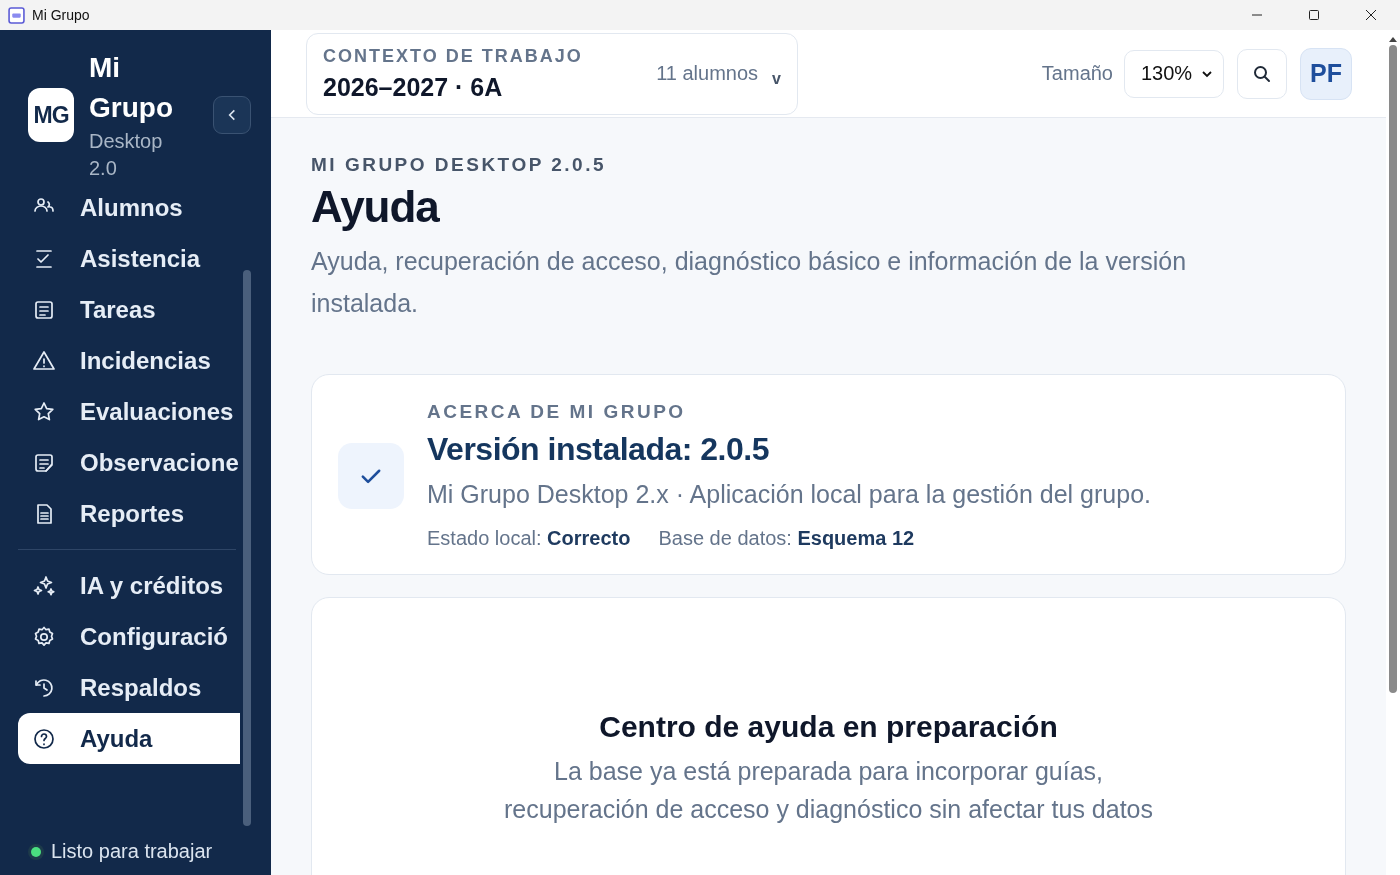 This screenshot has width=1400, height=875. What do you see at coordinates (16, 15) in the screenshot?
I see `app-icon` at bounding box center [16, 15].